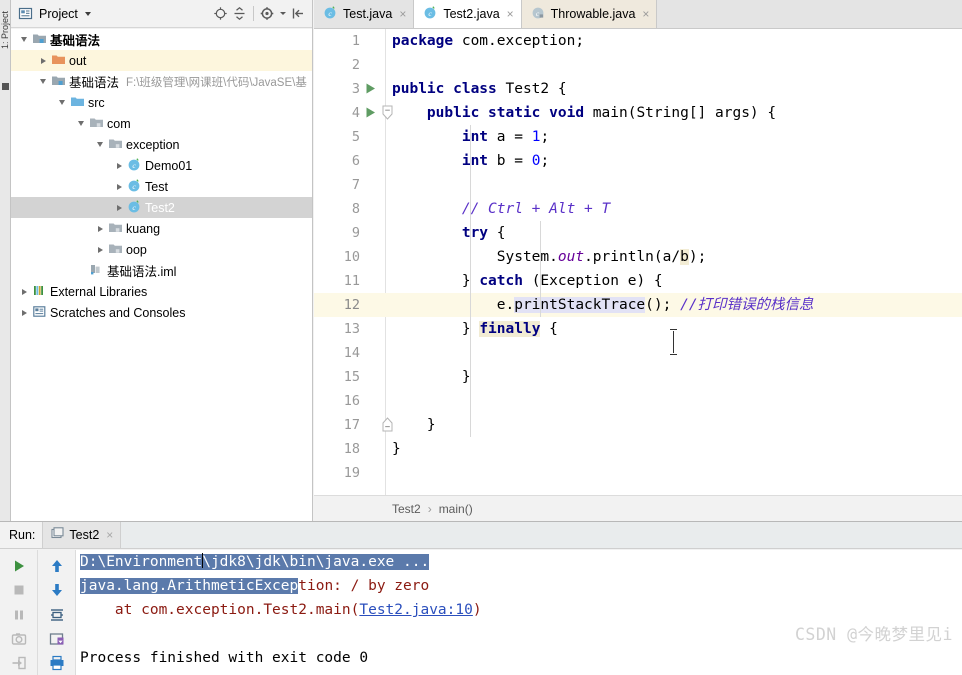  I want to click on tree-item-externallibraries: External Libraries, so click(161, 291).